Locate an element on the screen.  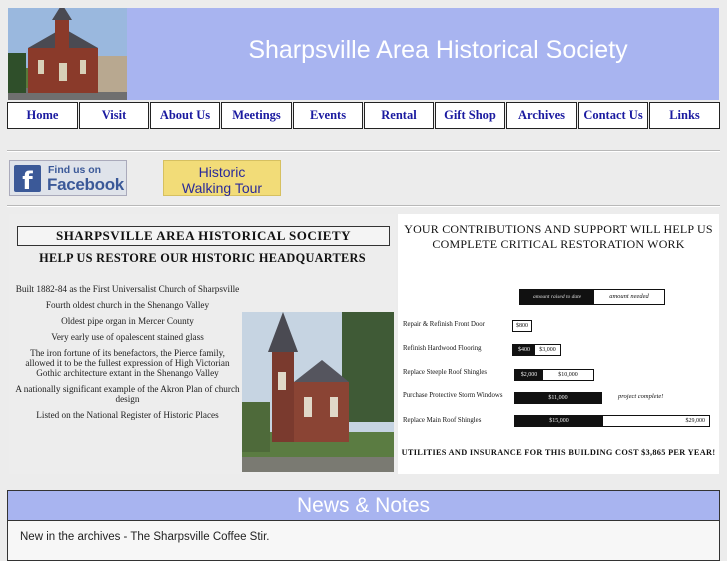
walking-tour-button: Historic Walking Tour is located at coordinates (222, 178).